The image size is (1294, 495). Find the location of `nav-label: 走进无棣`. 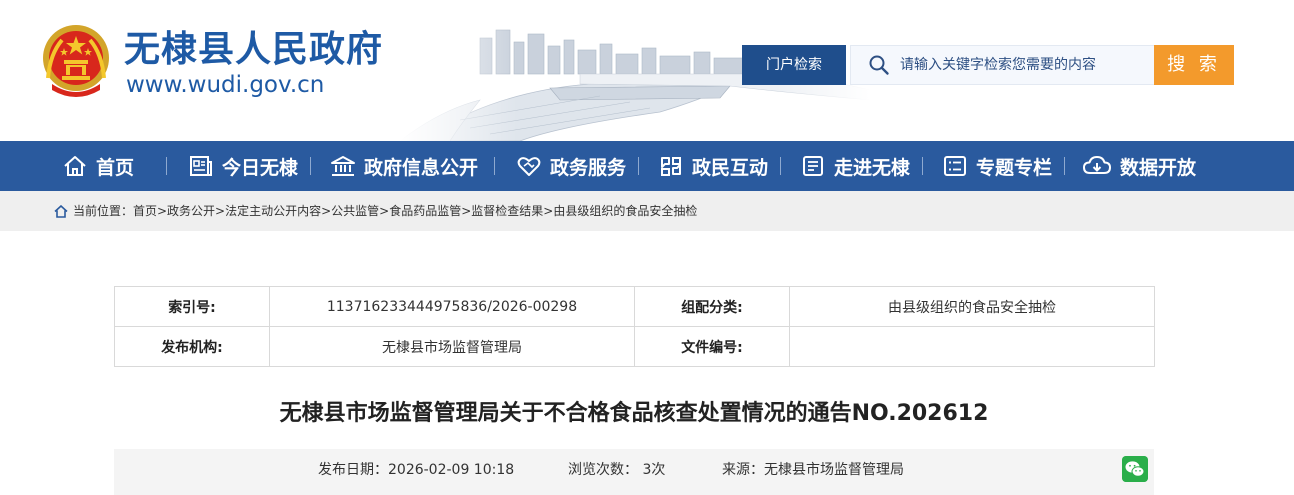

nav-label: 走进无棣 is located at coordinates (872, 167).